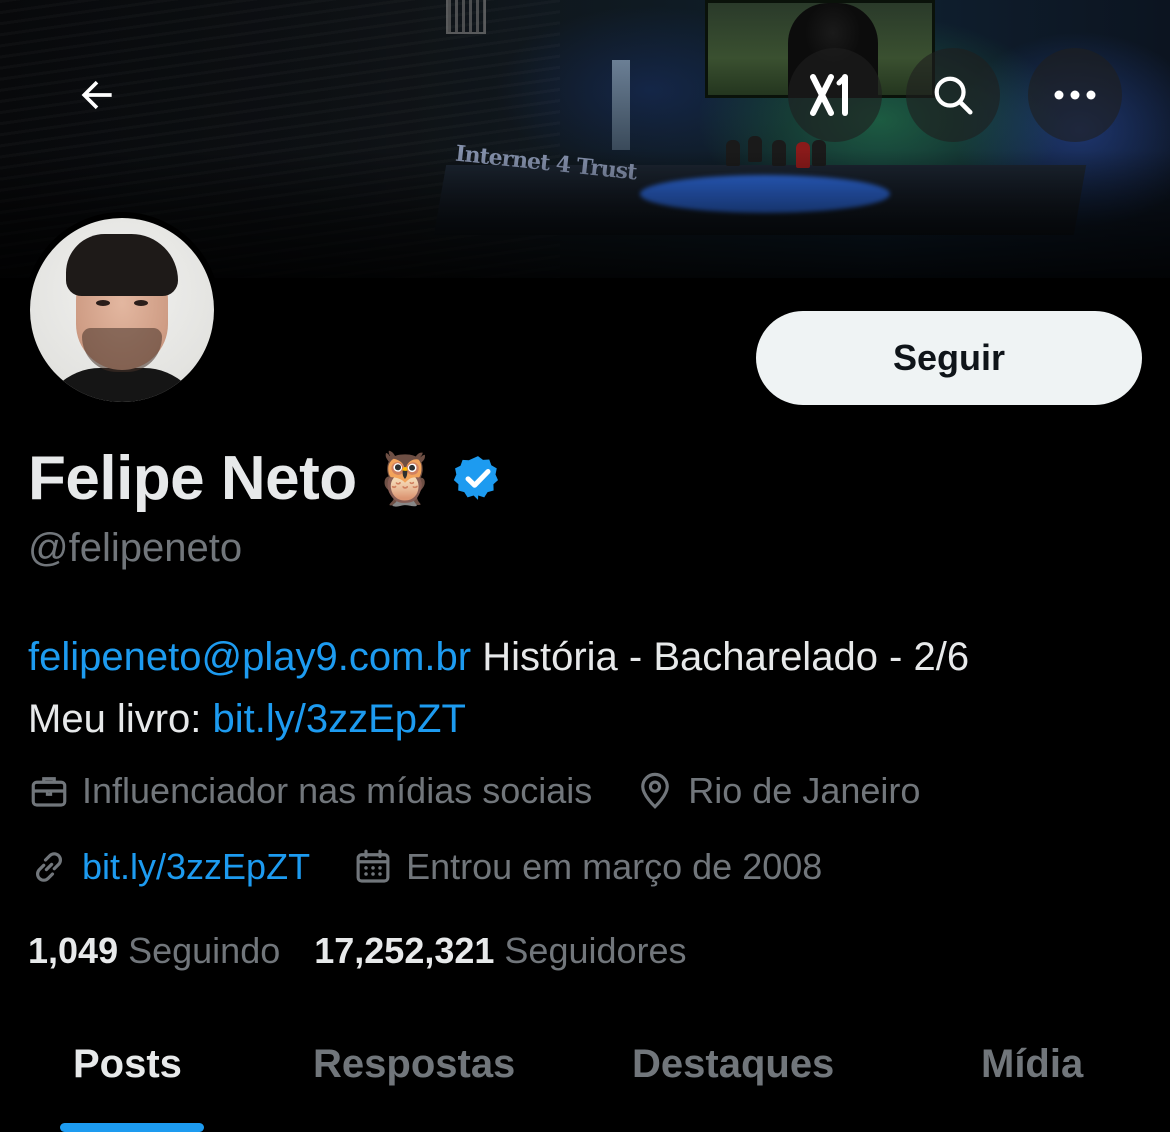  I want to click on joined-item: Entrou em março de 2008, so click(587, 867).